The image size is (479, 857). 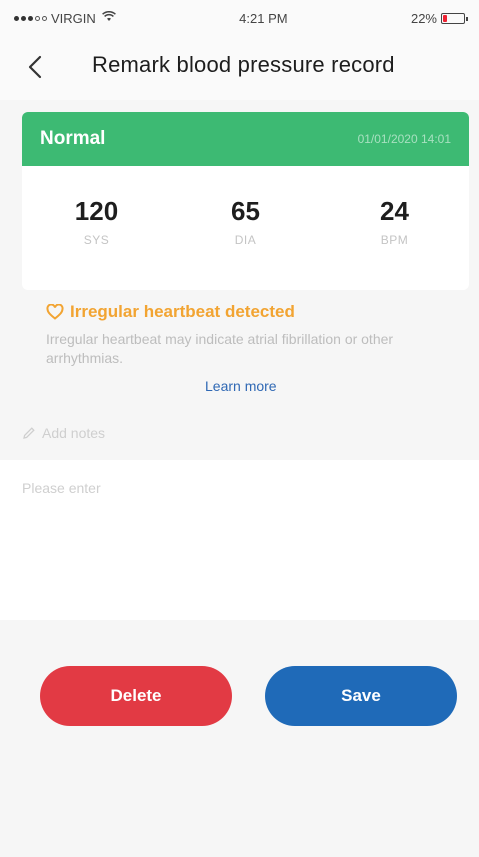 What do you see at coordinates (73, 18) in the screenshot?
I see `carrier-label: VIRGIN` at bounding box center [73, 18].